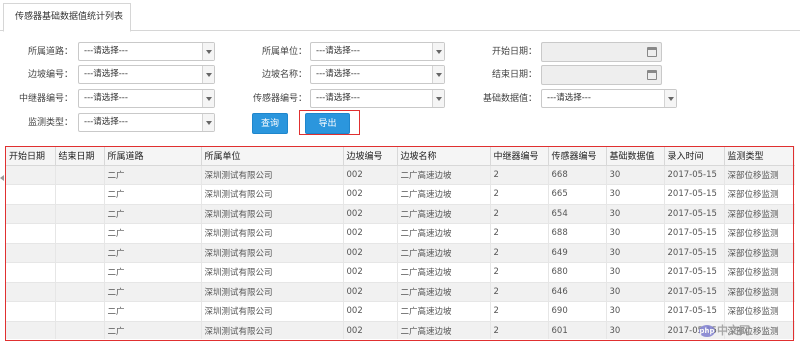 The height and width of the screenshot is (341, 800). What do you see at coordinates (338, 51) in the screenshot?
I see `unit-select-value: ---请选择---` at bounding box center [338, 51].